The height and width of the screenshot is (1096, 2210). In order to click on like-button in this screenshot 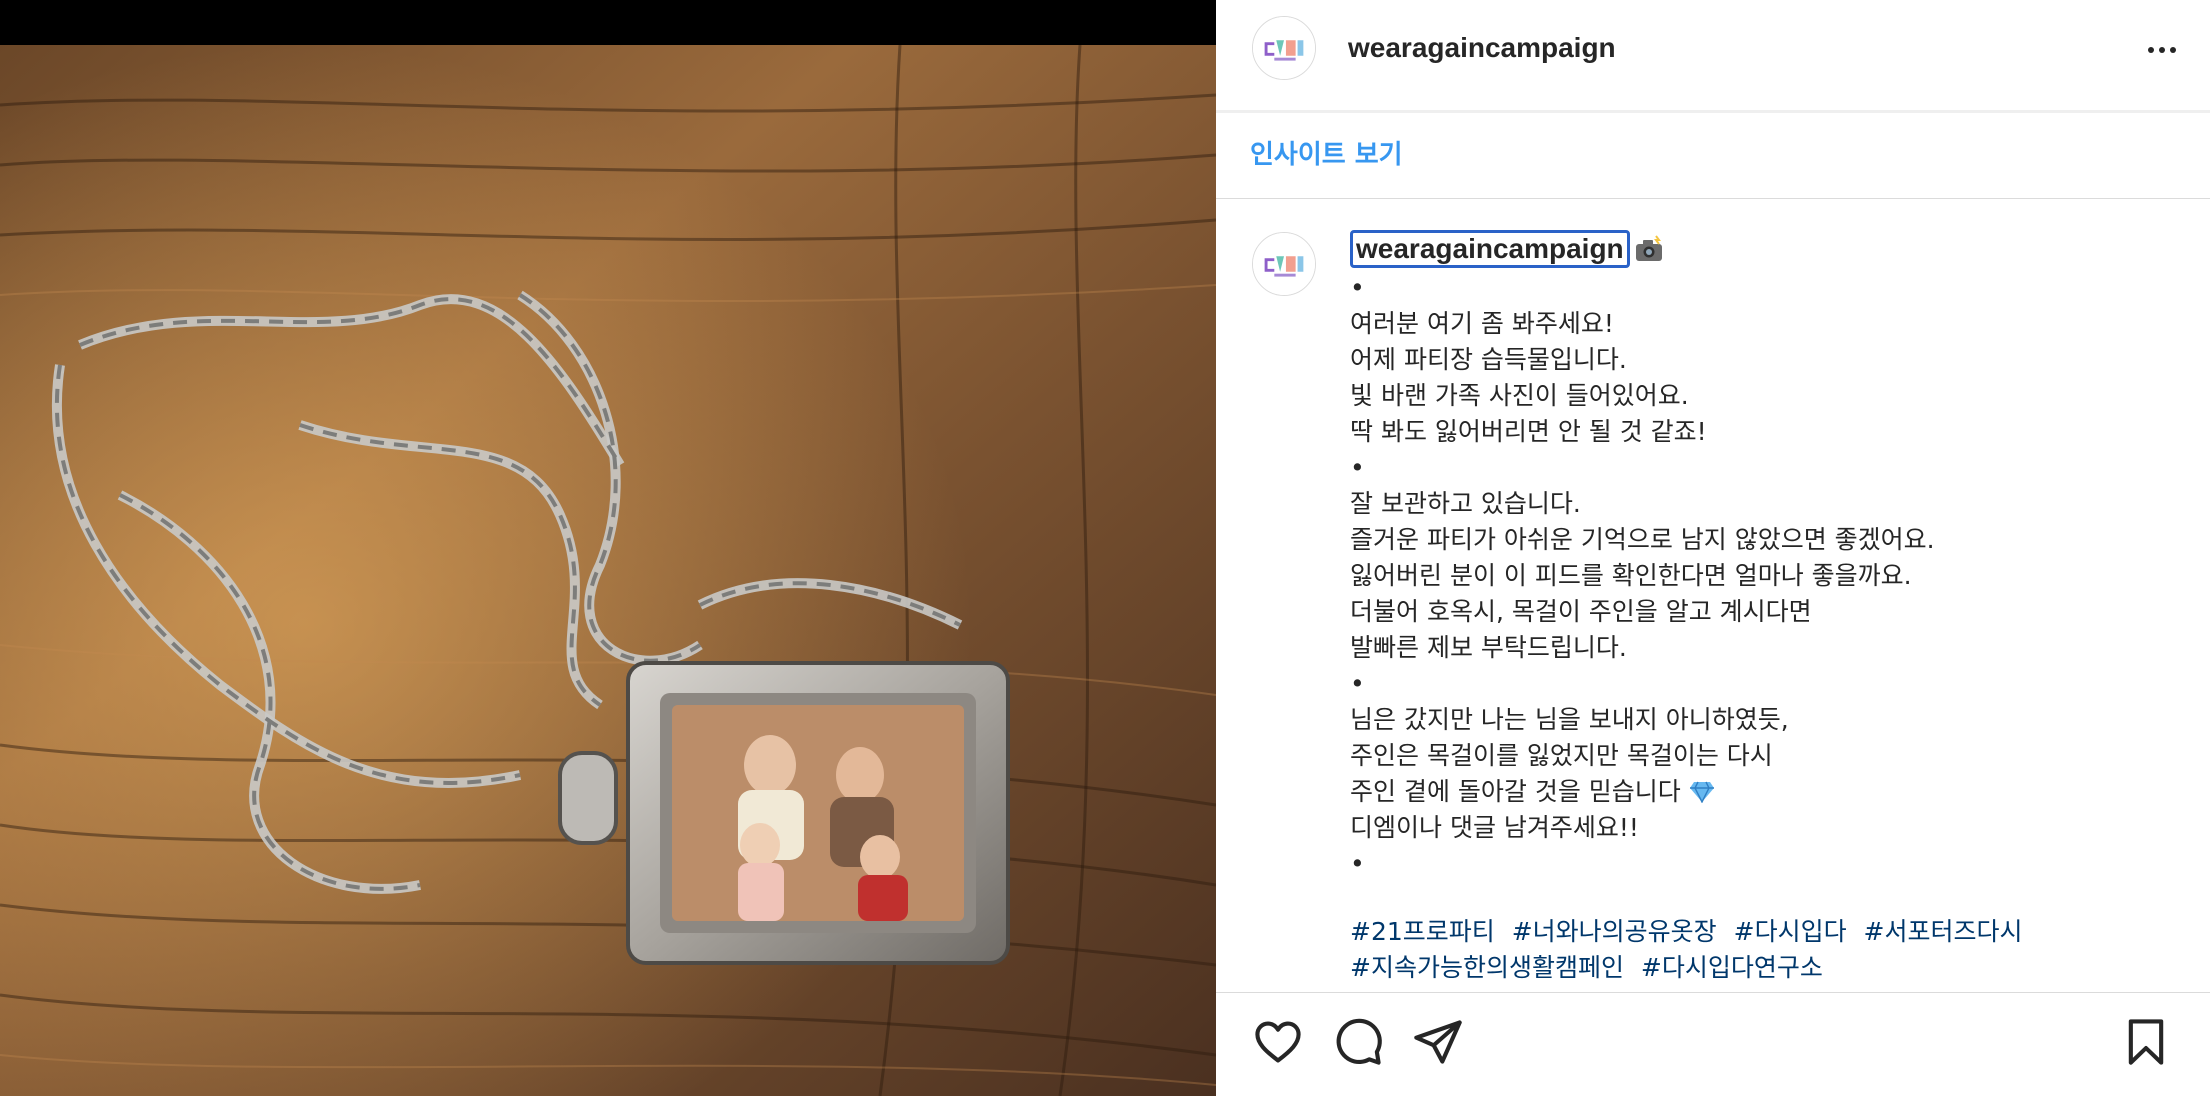, I will do `click(1278, 1042)`.